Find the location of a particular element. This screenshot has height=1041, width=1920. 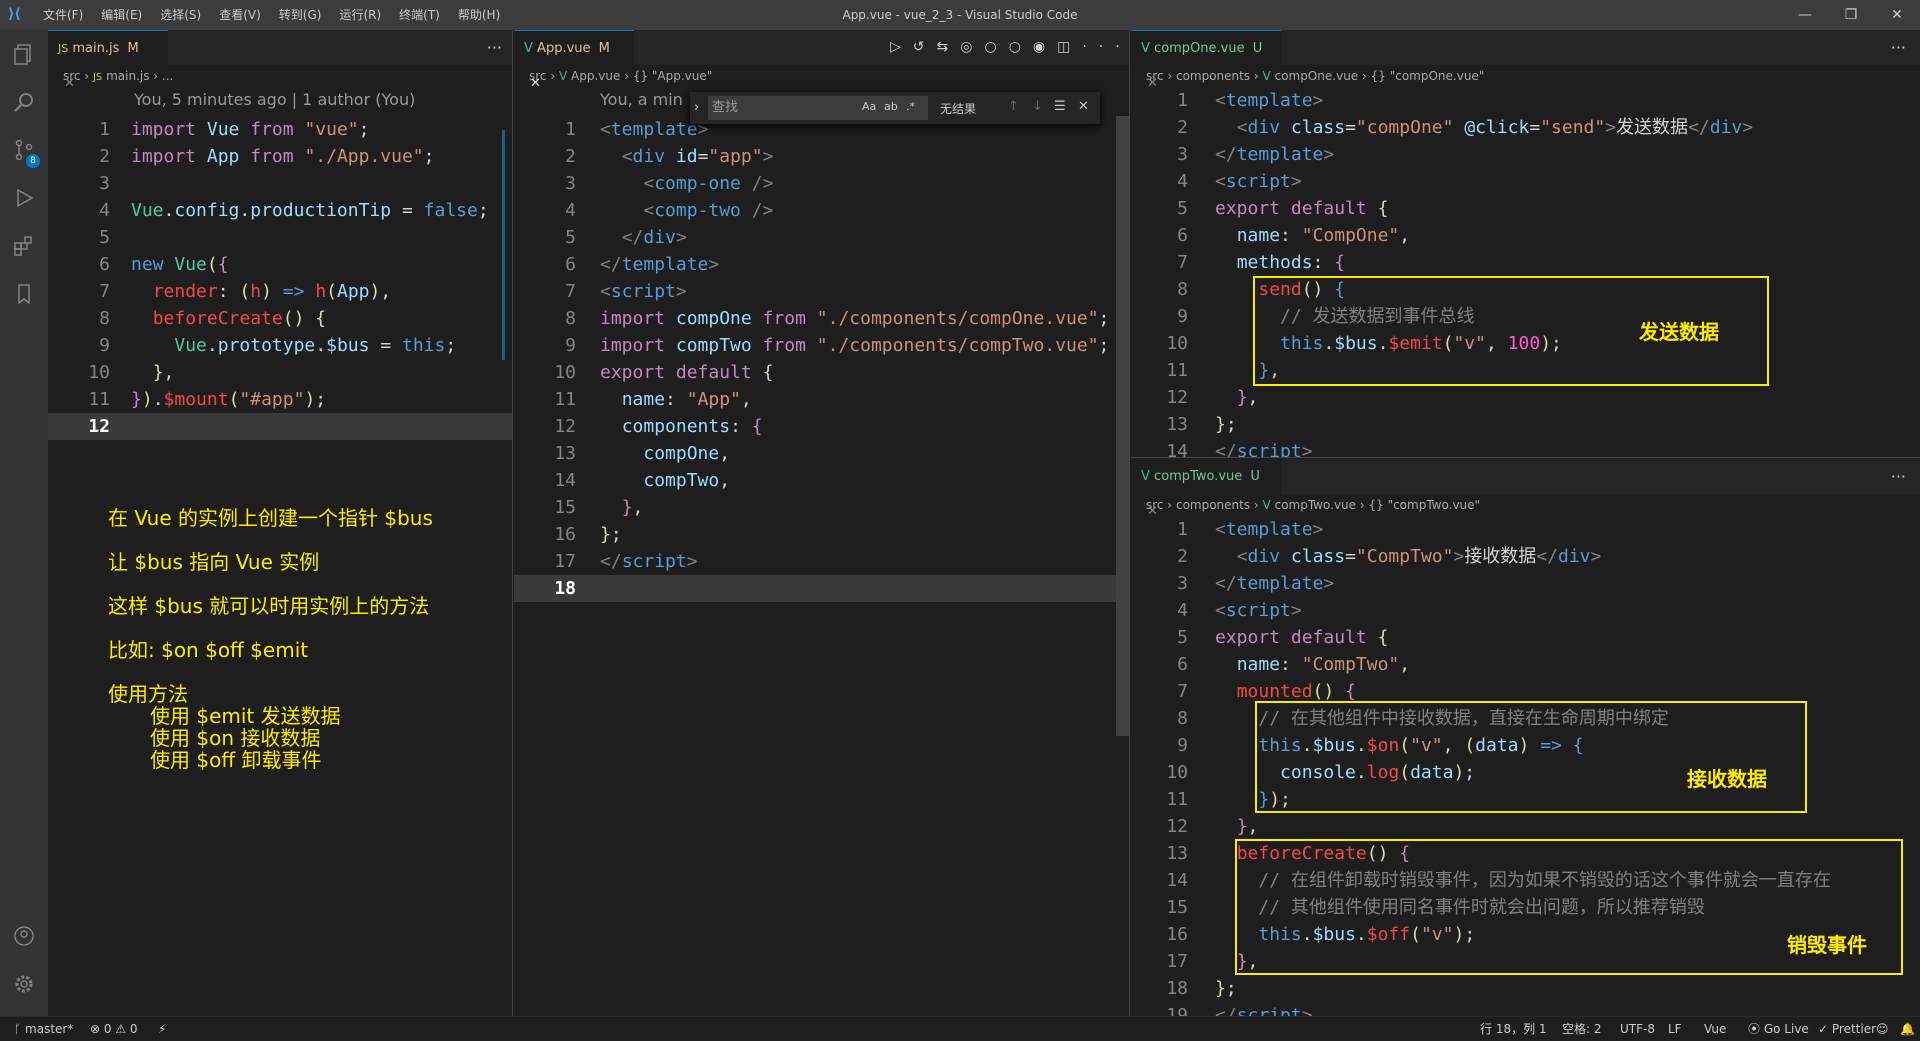

breadcrumb-symbol: {} "compOne.vue" is located at coordinates (1428, 76).